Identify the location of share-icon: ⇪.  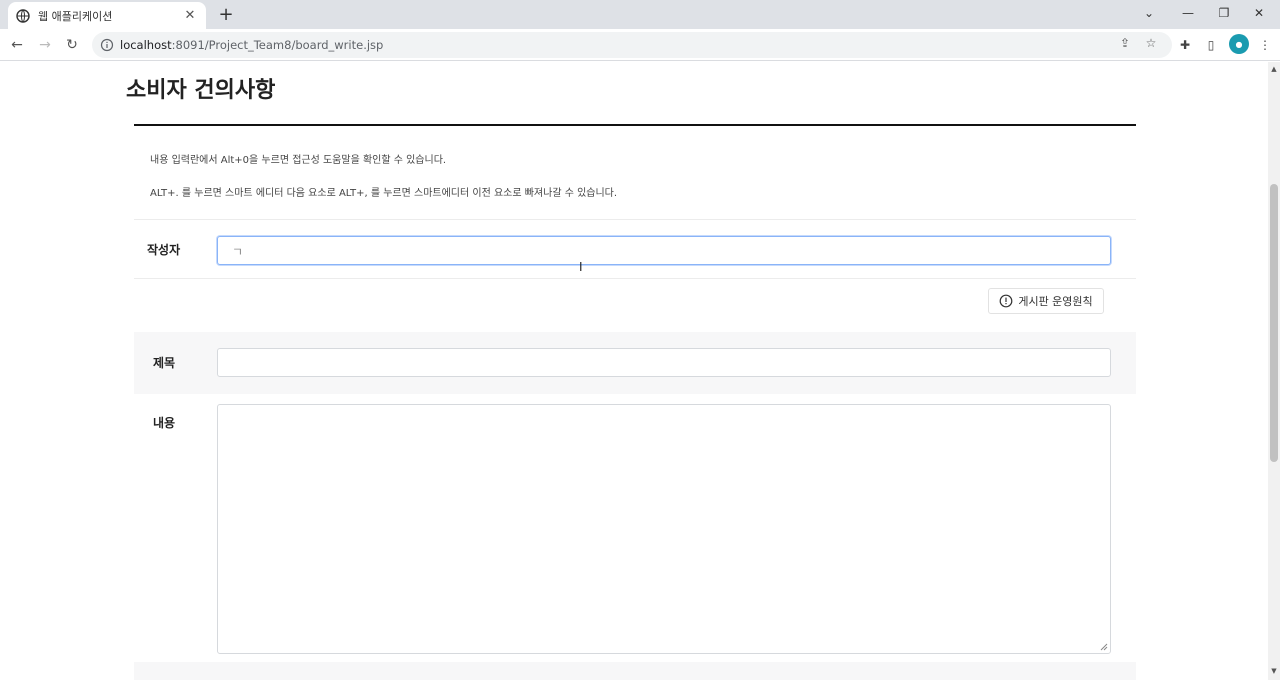
(1125, 43).